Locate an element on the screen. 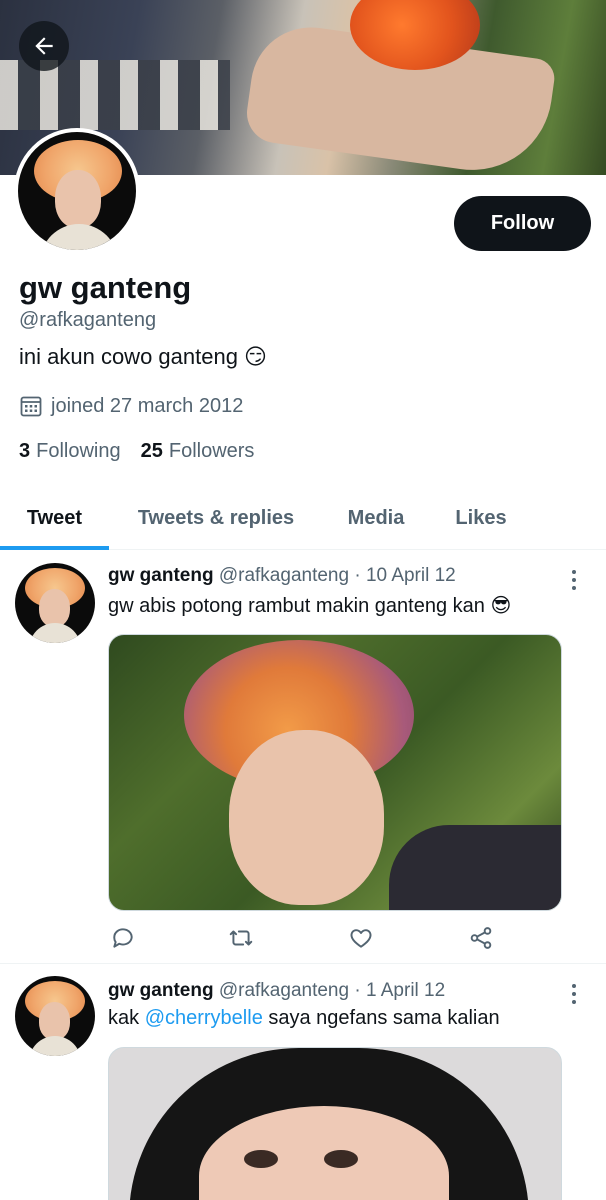 This screenshot has width=606, height=1200. bio-text: ini akun cowo ganteng is located at coordinates (128, 356).